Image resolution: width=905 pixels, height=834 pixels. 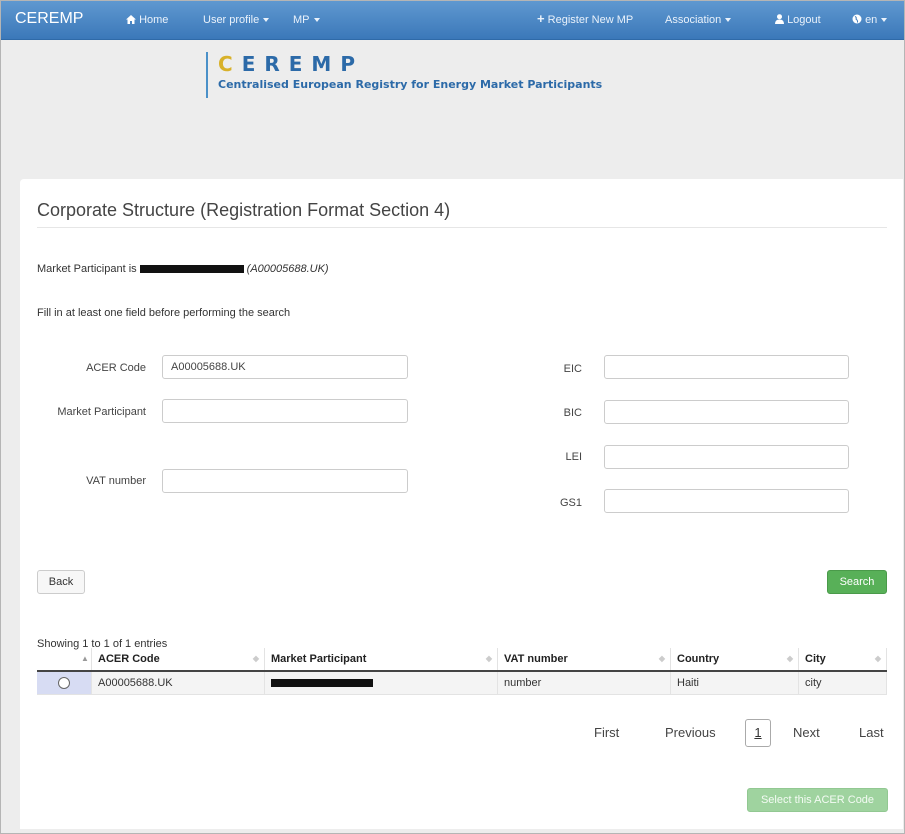 What do you see at coordinates (726, 412) in the screenshot?
I see `bic-input` at bounding box center [726, 412].